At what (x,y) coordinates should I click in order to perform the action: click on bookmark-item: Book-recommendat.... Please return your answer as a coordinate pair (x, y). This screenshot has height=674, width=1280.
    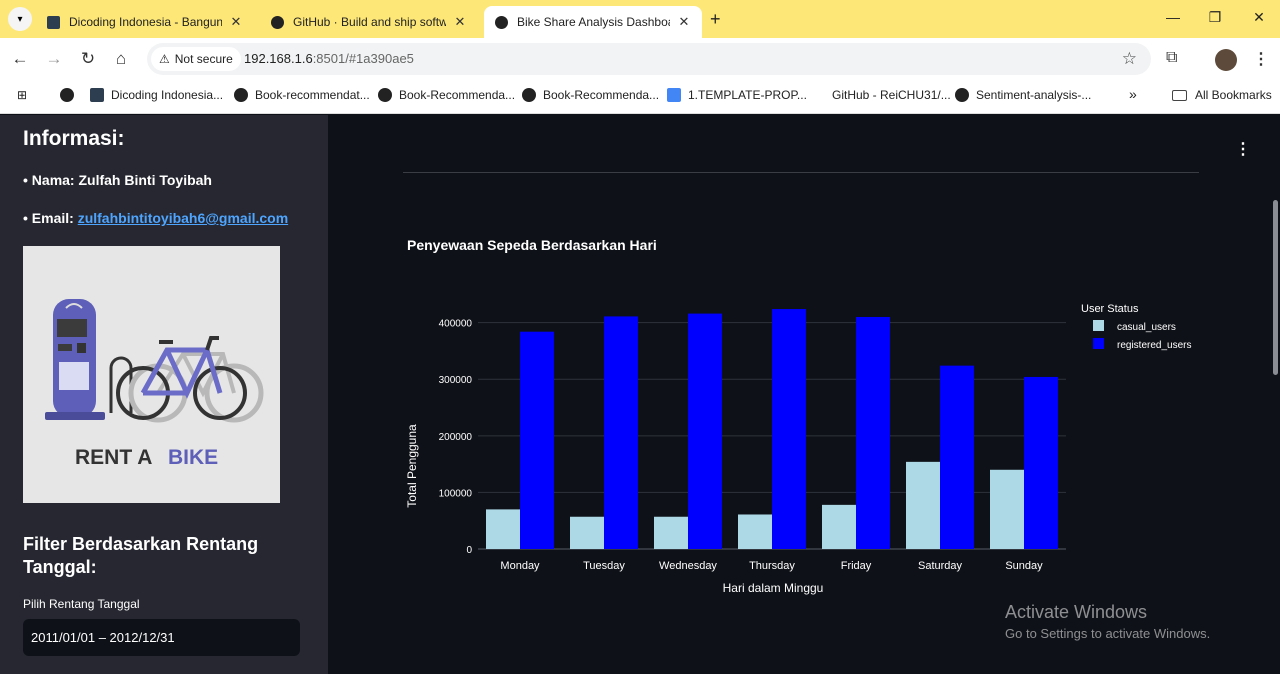
    Looking at the image, I should click on (302, 95).